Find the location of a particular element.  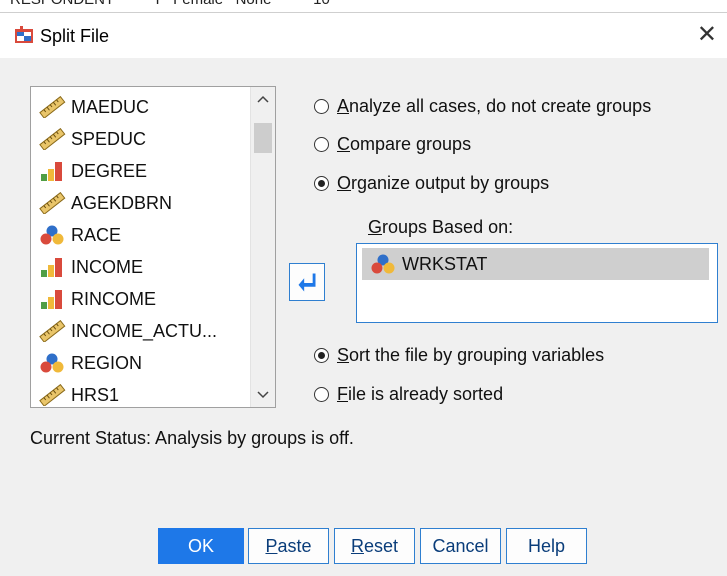

radio-organize-output-circle is located at coordinates (321, 183).